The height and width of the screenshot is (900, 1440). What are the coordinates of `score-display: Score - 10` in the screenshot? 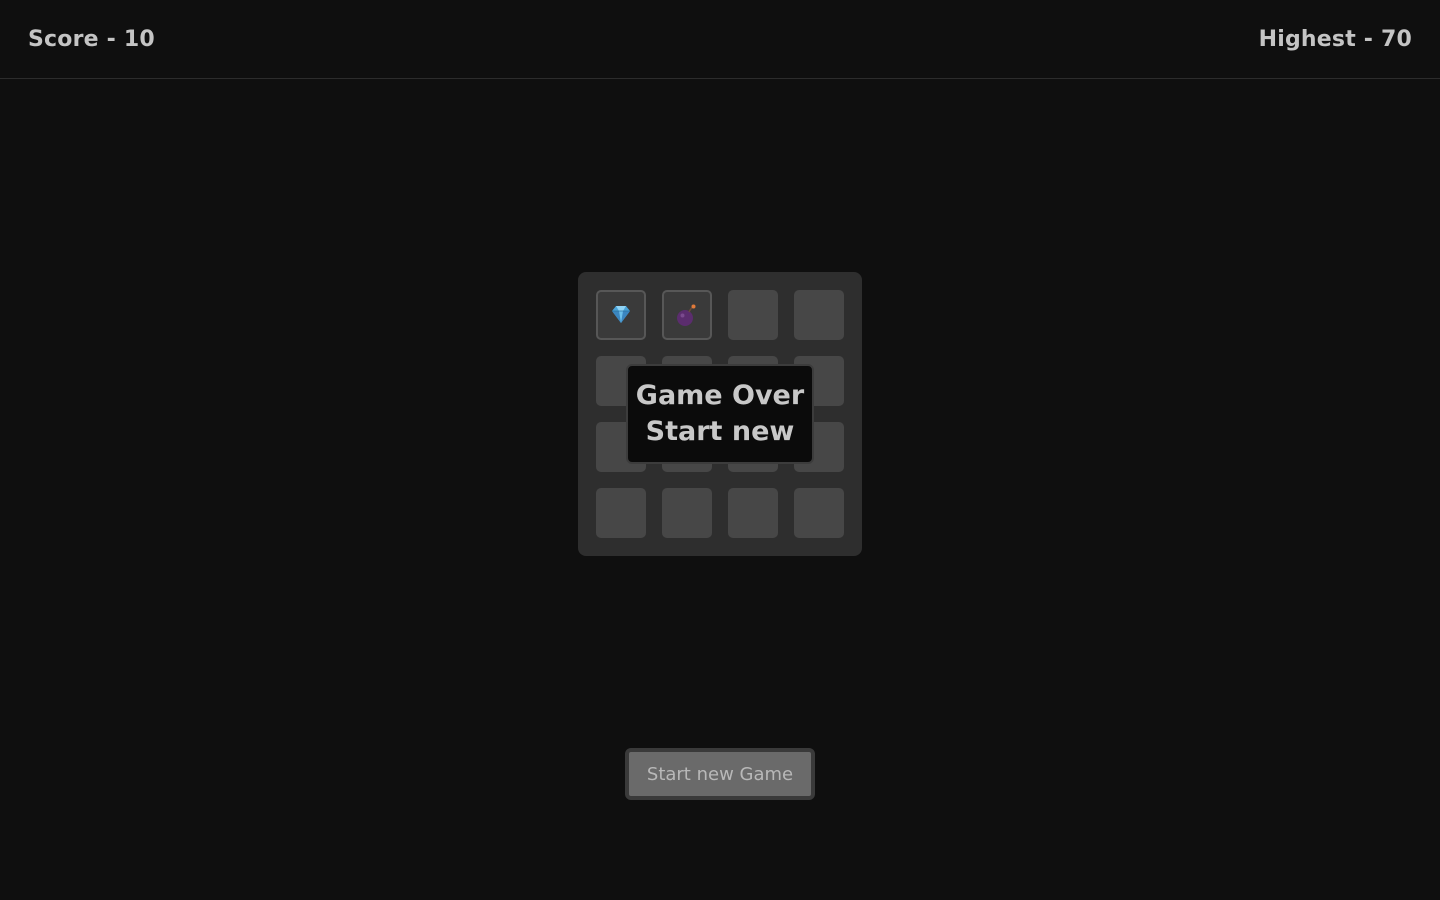 It's located at (91, 39).